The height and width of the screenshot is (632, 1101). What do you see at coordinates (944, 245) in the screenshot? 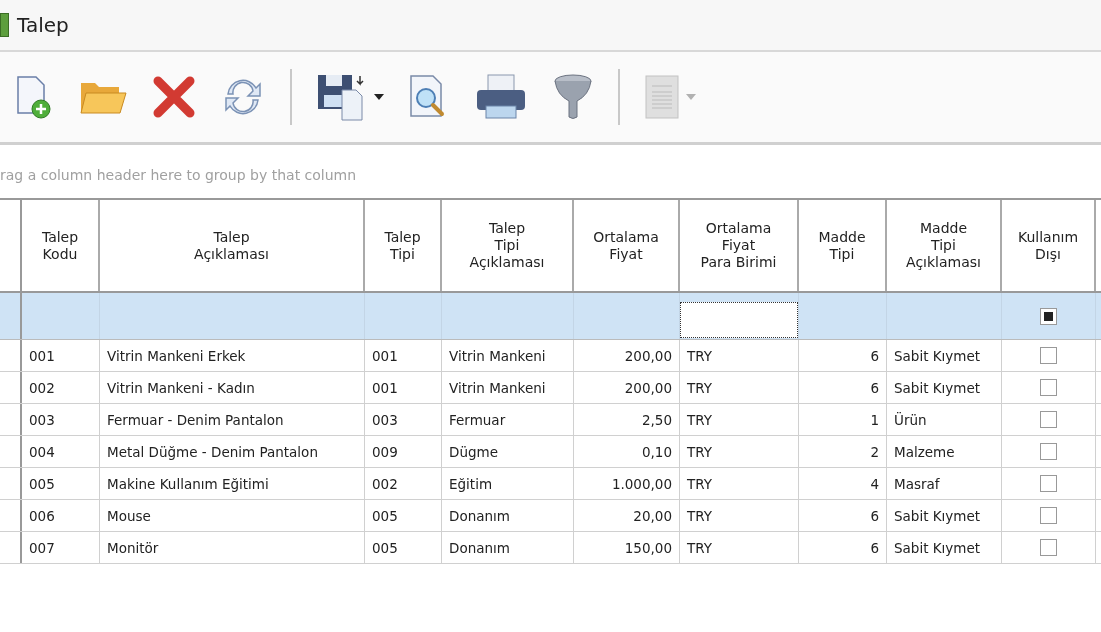
I see `column-header: Madde Tipi Açıklaması` at bounding box center [944, 245].